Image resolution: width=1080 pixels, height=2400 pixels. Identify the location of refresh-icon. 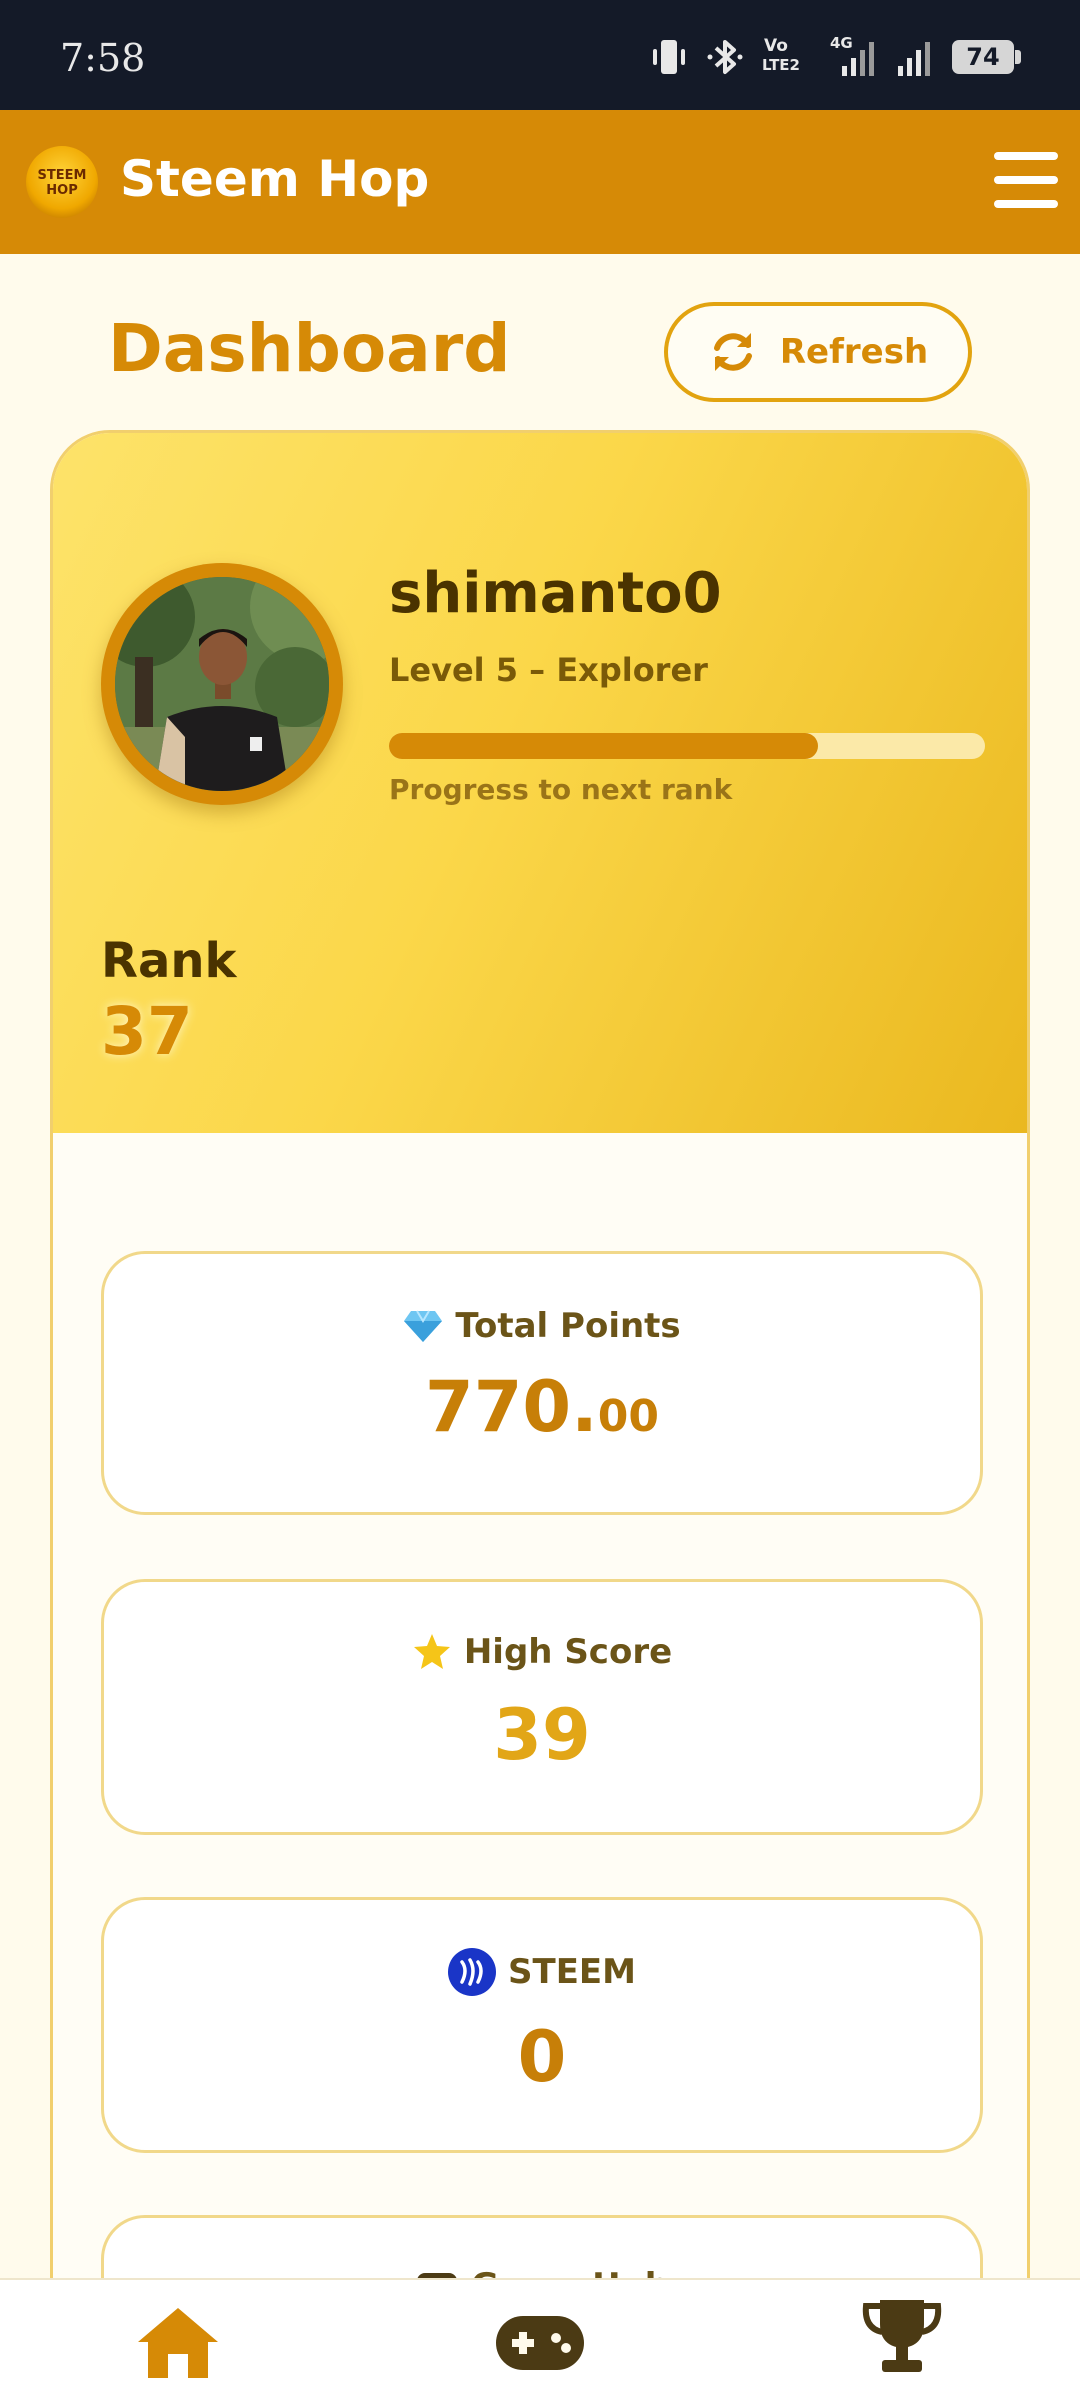
(732, 352).